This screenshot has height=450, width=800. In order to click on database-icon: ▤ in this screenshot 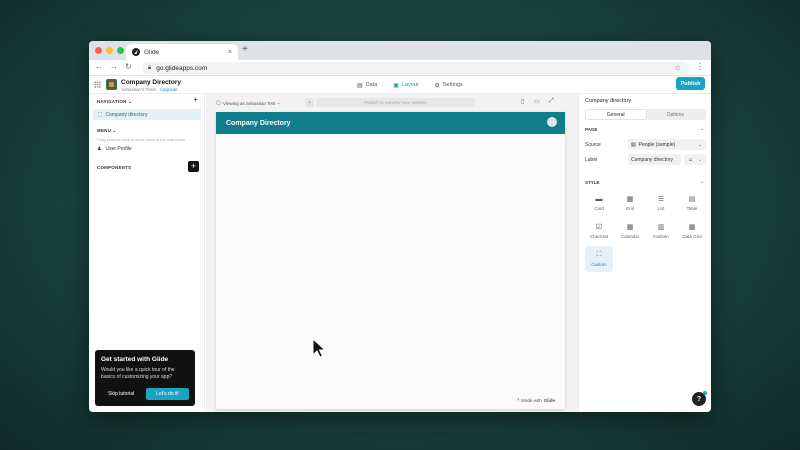, I will do `click(360, 85)`.